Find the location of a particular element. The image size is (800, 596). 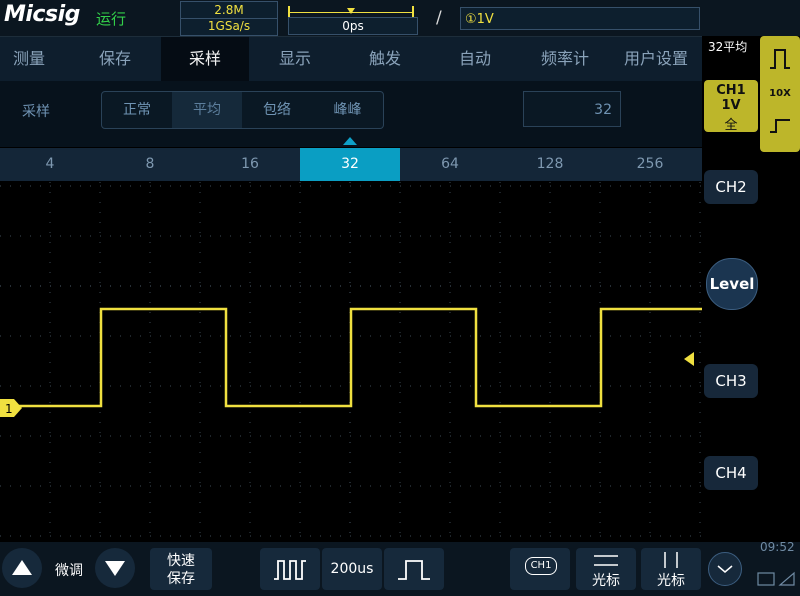

expand-button is located at coordinates (725, 569).